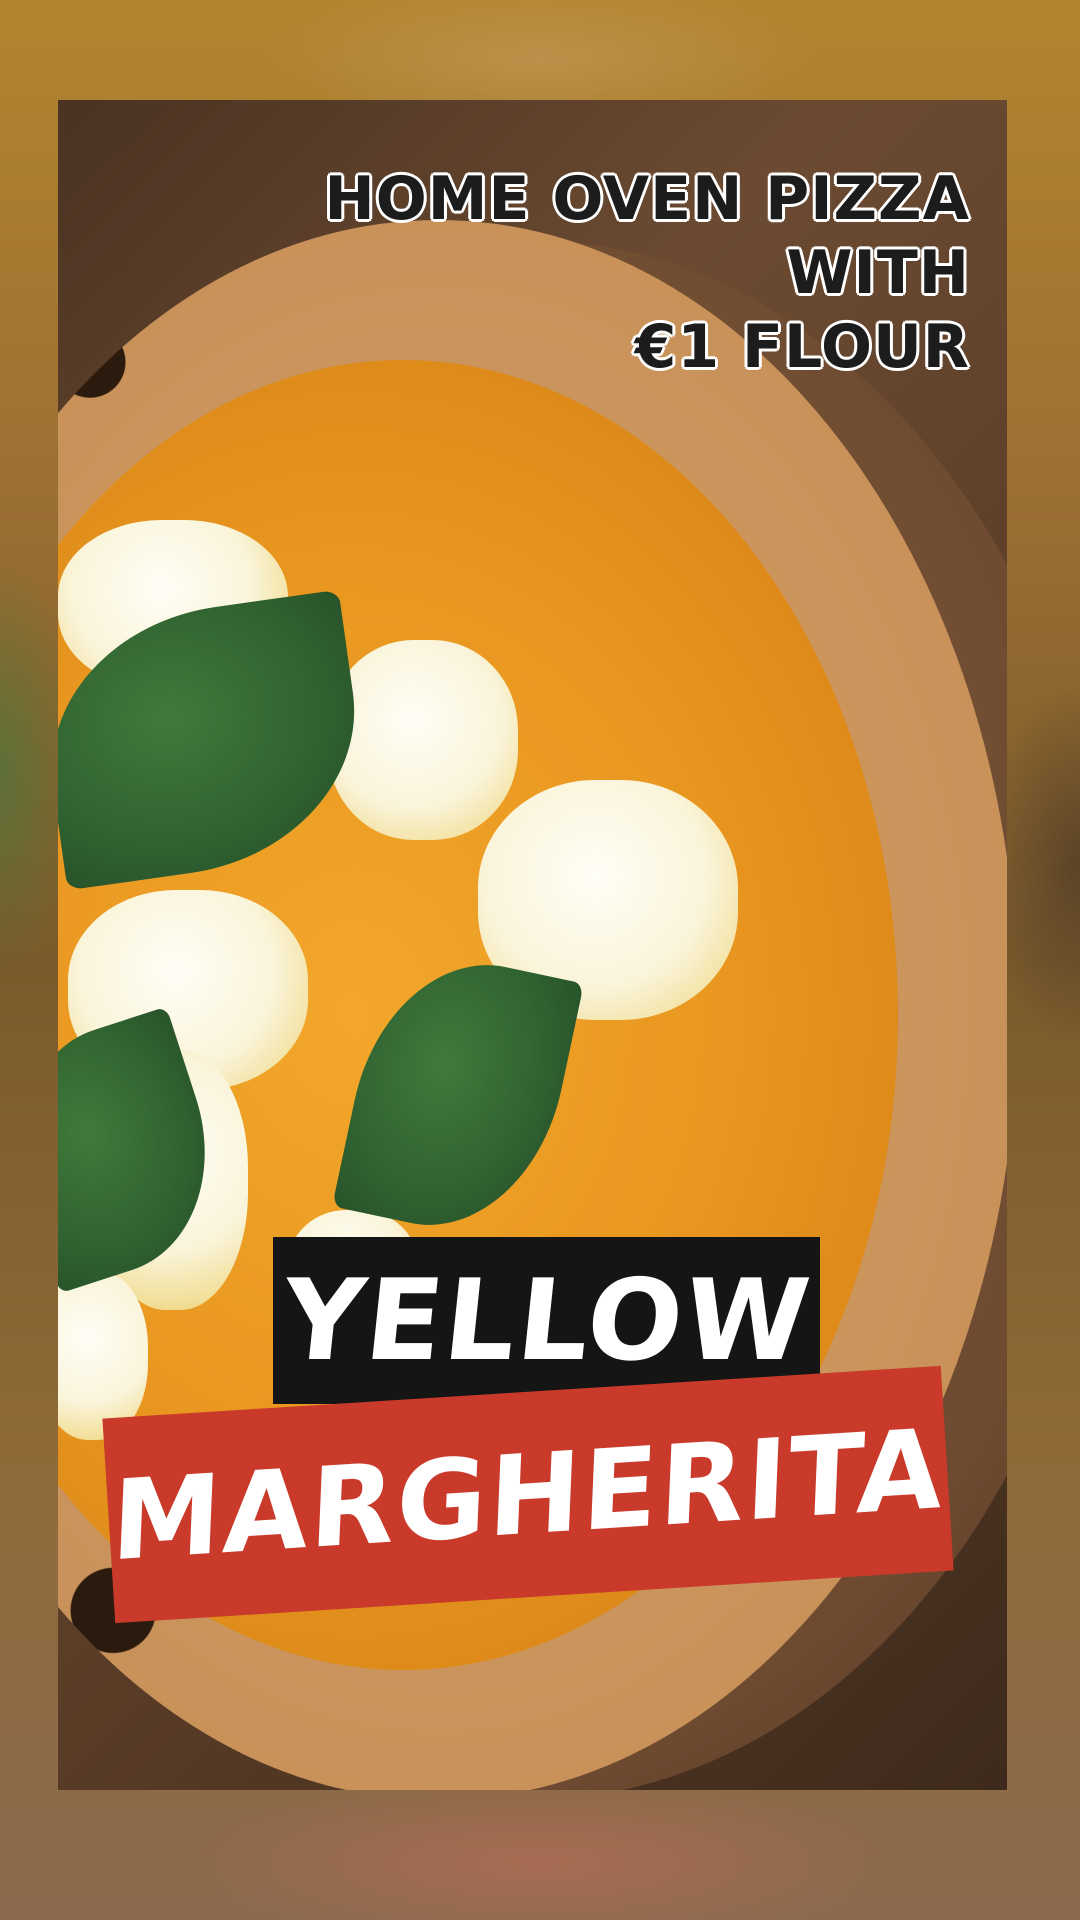 This screenshot has height=1920, width=1080. Describe the element at coordinates (528, 1494) in the screenshot. I see `margherita-label-text: MARGHERITA` at that location.